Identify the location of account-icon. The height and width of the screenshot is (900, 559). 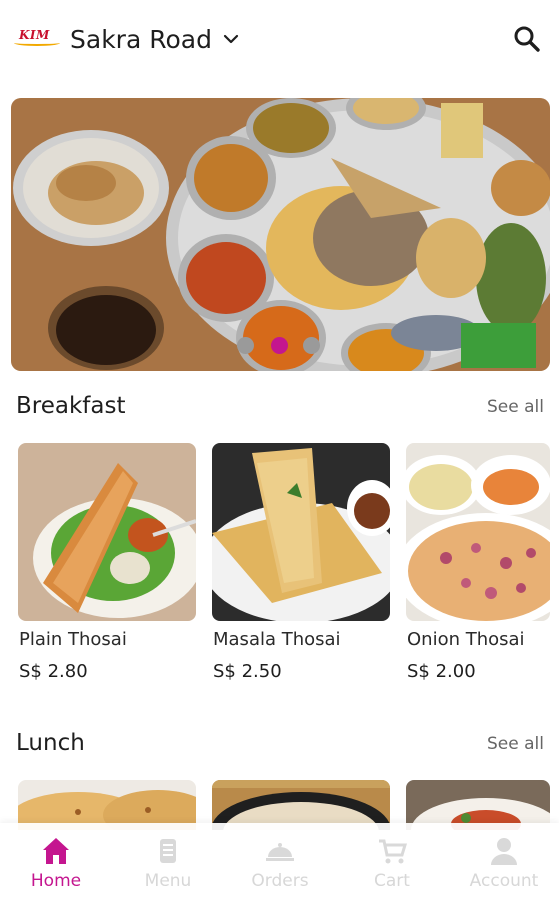
(504, 851).